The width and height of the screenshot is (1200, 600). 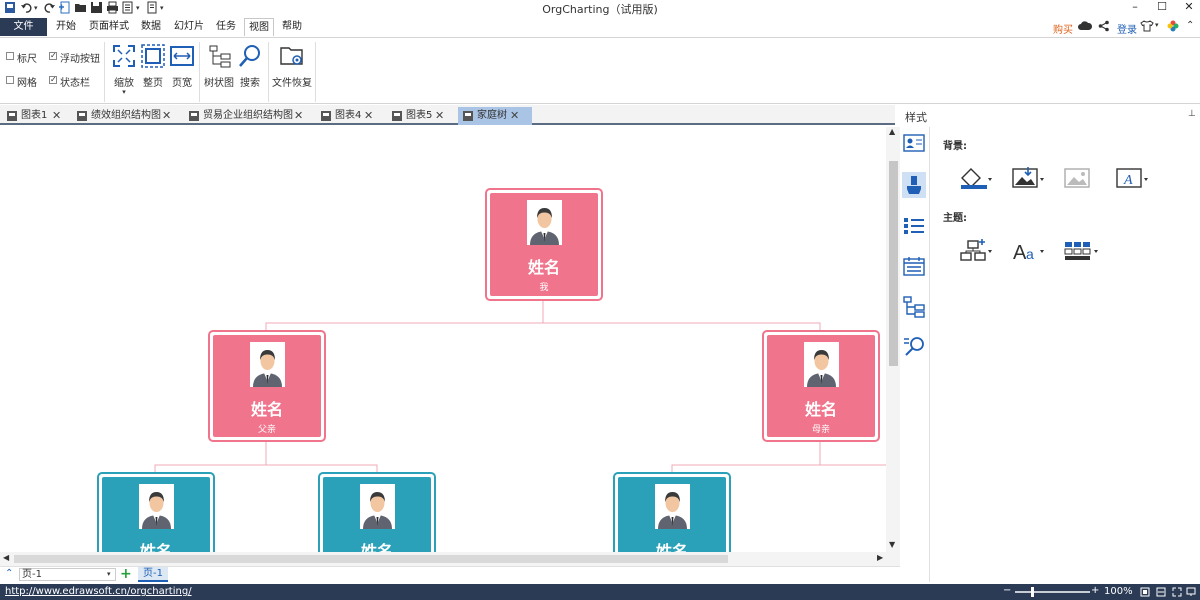 What do you see at coordinates (1095, 590) in the screenshot?
I see `zoom-in-button: +` at bounding box center [1095, 590].